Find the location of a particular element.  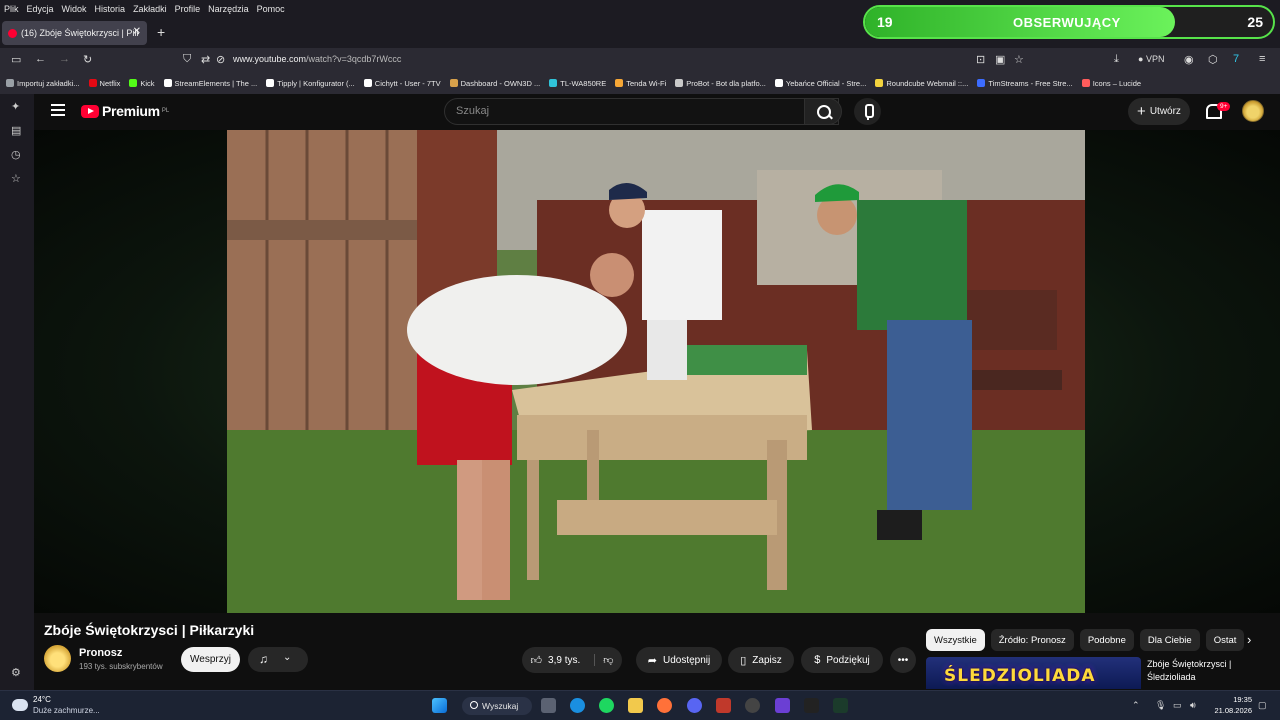

filter-chip: Dla Ciebie is located at coordinates (1169, 640).